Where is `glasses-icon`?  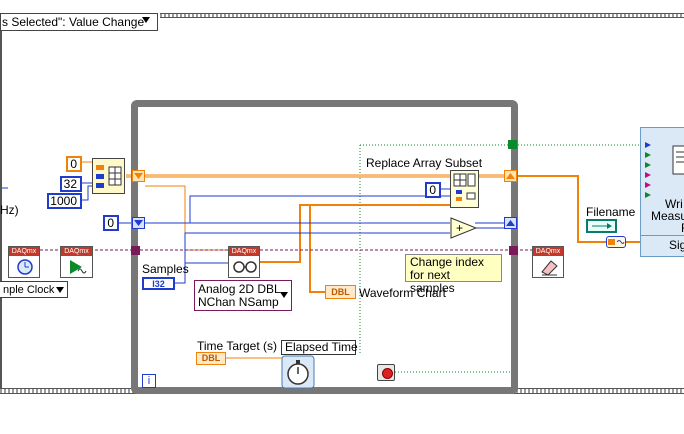 glasses-icon is located at coordinates (245, 267).